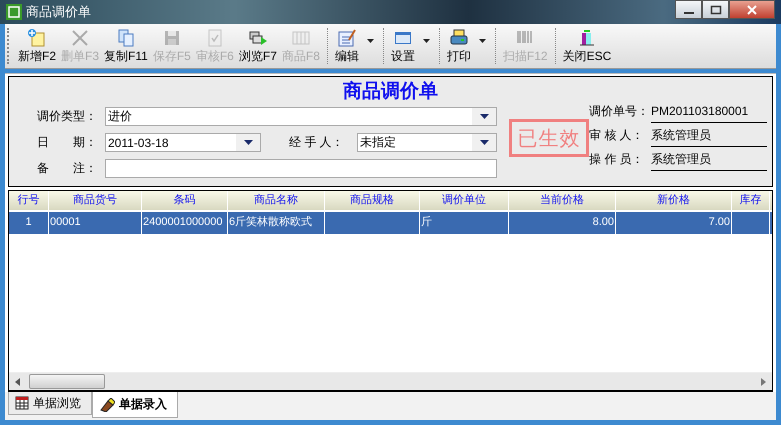 The width and height of the screenshot is (781, 425). Describe the element at coordinates (317, 142) in the screenshot. I see `field-label: 经 手 人：` at that location.